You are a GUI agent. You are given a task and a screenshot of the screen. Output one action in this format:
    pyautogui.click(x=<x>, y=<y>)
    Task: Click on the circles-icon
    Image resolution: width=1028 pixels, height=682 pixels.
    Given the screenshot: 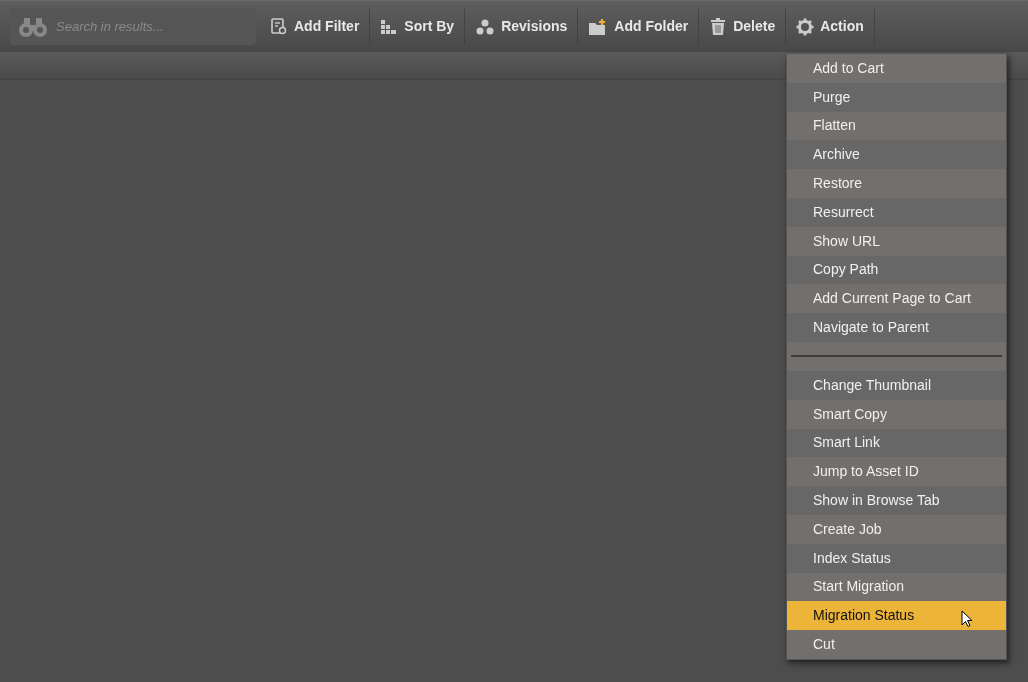 What is the action you would take?
    pyautogui.click(x=485, y=26)
    